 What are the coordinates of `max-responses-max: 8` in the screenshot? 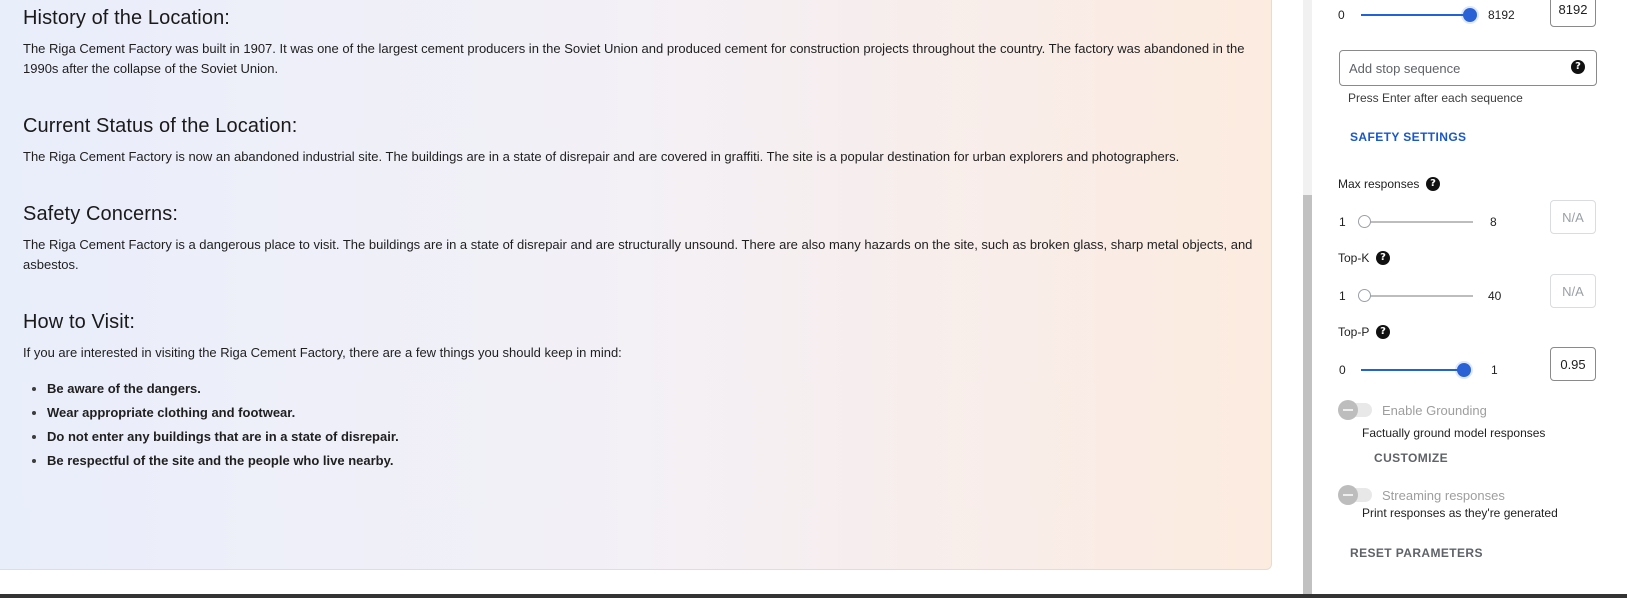 It's located at (1493, 222).